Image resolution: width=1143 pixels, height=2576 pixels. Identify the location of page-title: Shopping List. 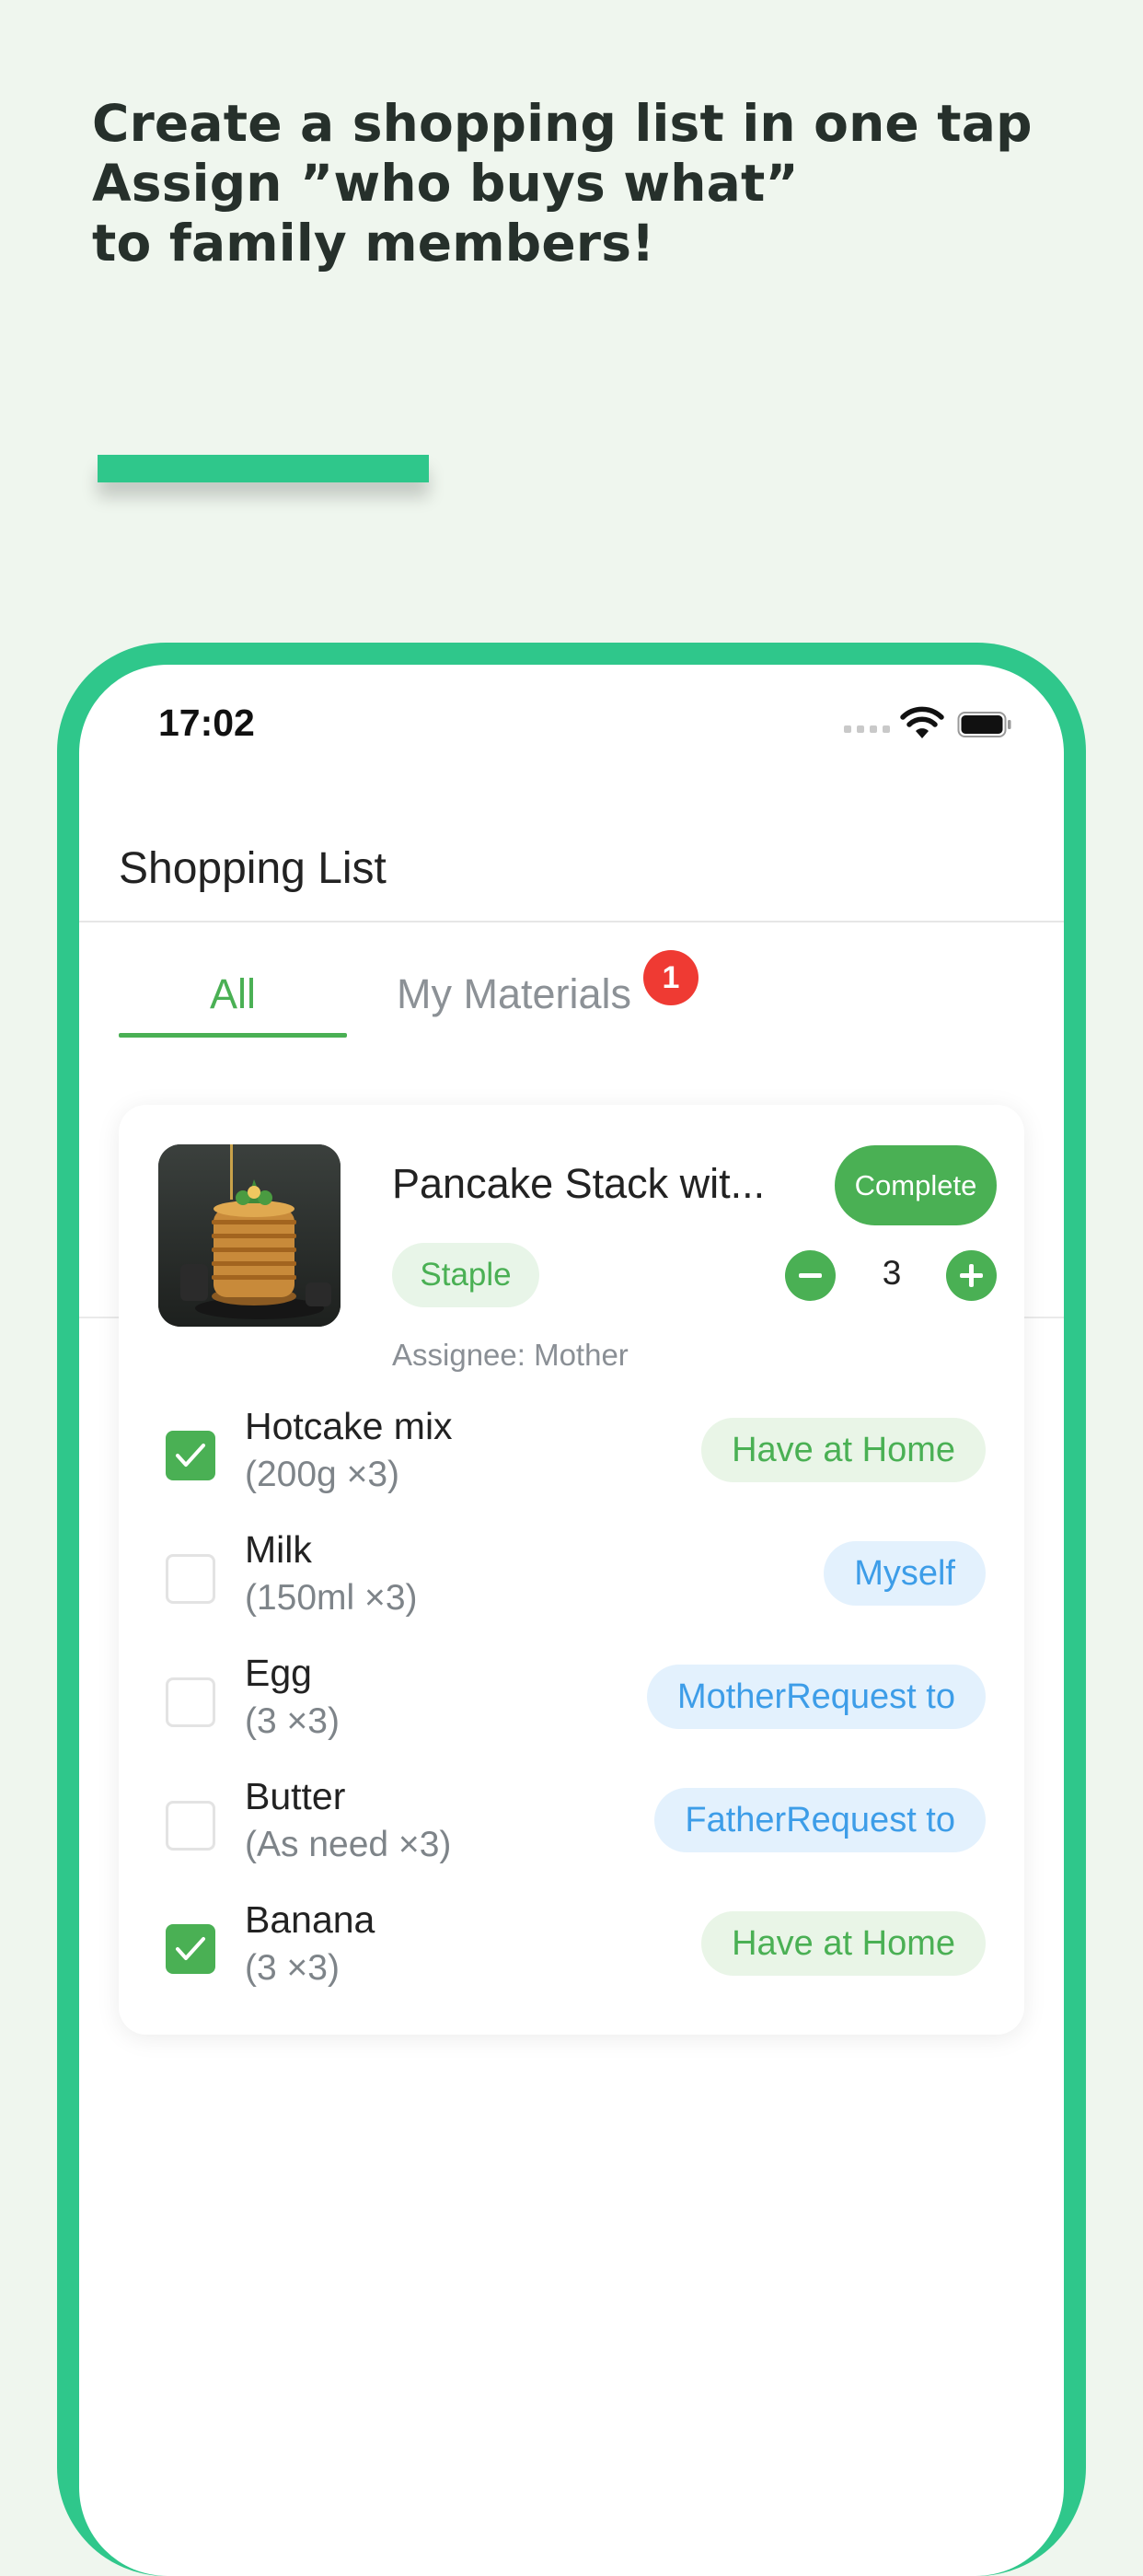
(253, 868).